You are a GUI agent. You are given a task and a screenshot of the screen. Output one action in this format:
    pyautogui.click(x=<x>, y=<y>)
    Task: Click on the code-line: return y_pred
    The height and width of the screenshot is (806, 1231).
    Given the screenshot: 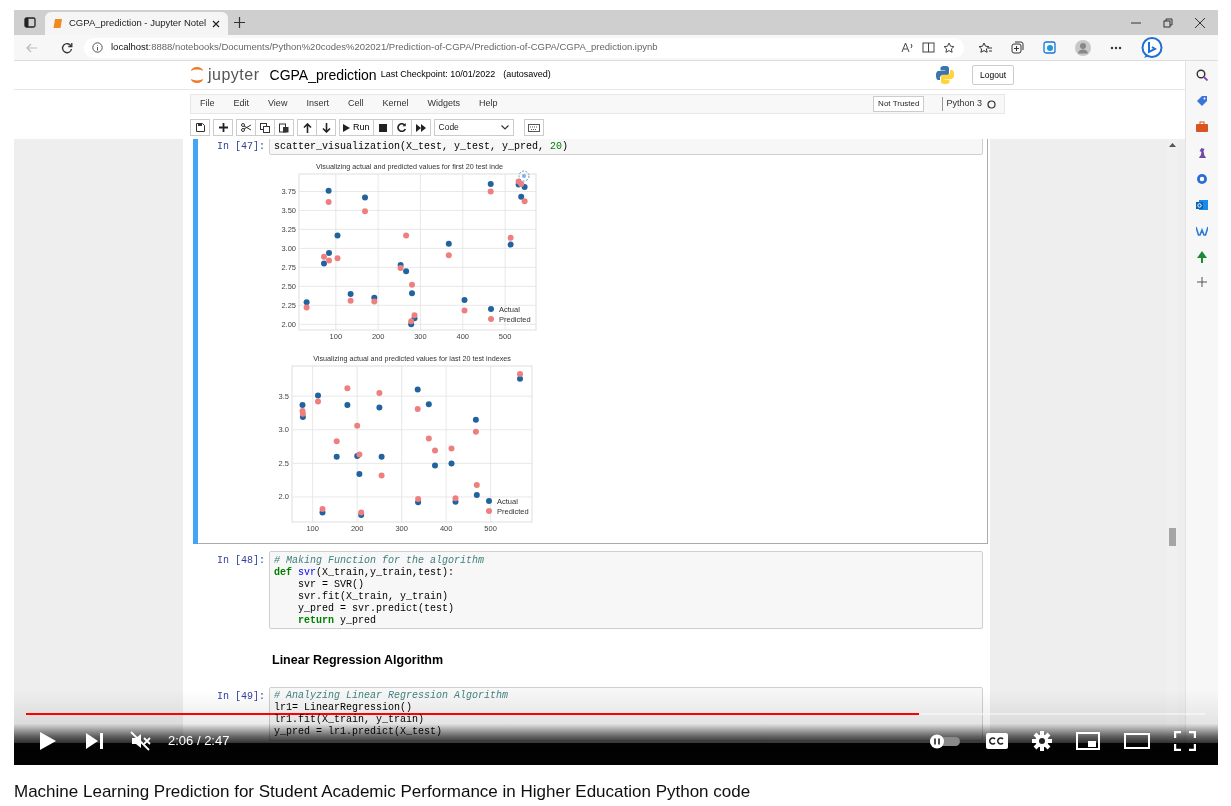 What is the action you would take?
    pyautogui.click(x=337, y=620)
    